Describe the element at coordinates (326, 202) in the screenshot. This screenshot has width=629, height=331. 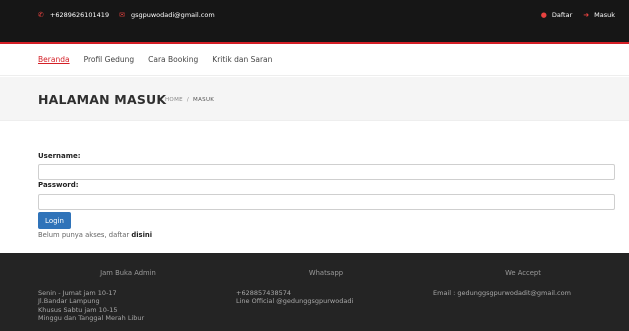
I see `password-input` at that location.